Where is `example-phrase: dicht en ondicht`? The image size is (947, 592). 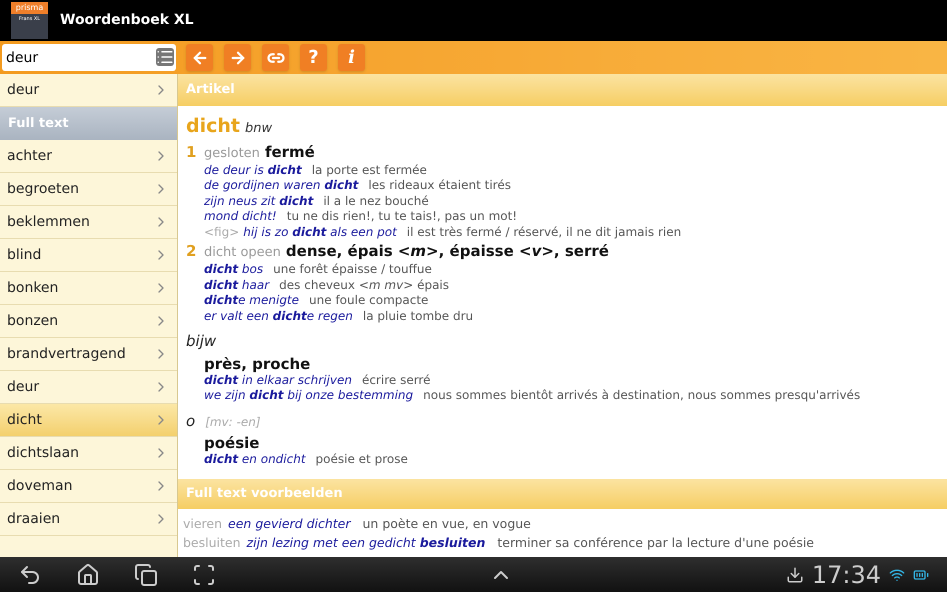 example-phrase: dicht en ondicht is located at coordinates (255, 460).